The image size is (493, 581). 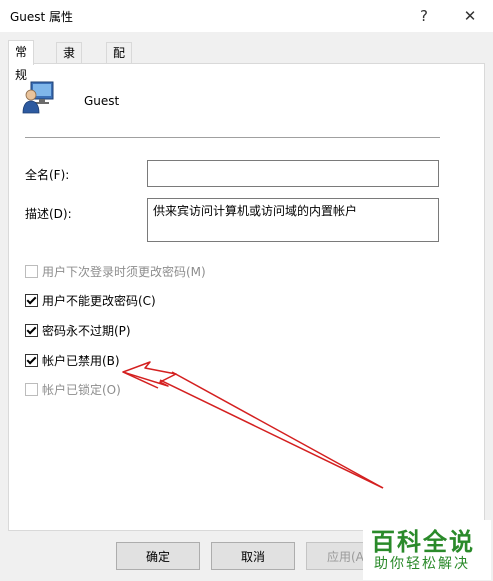 I want to click on watermark-title: 百科全说, so click(x=423, y=542).